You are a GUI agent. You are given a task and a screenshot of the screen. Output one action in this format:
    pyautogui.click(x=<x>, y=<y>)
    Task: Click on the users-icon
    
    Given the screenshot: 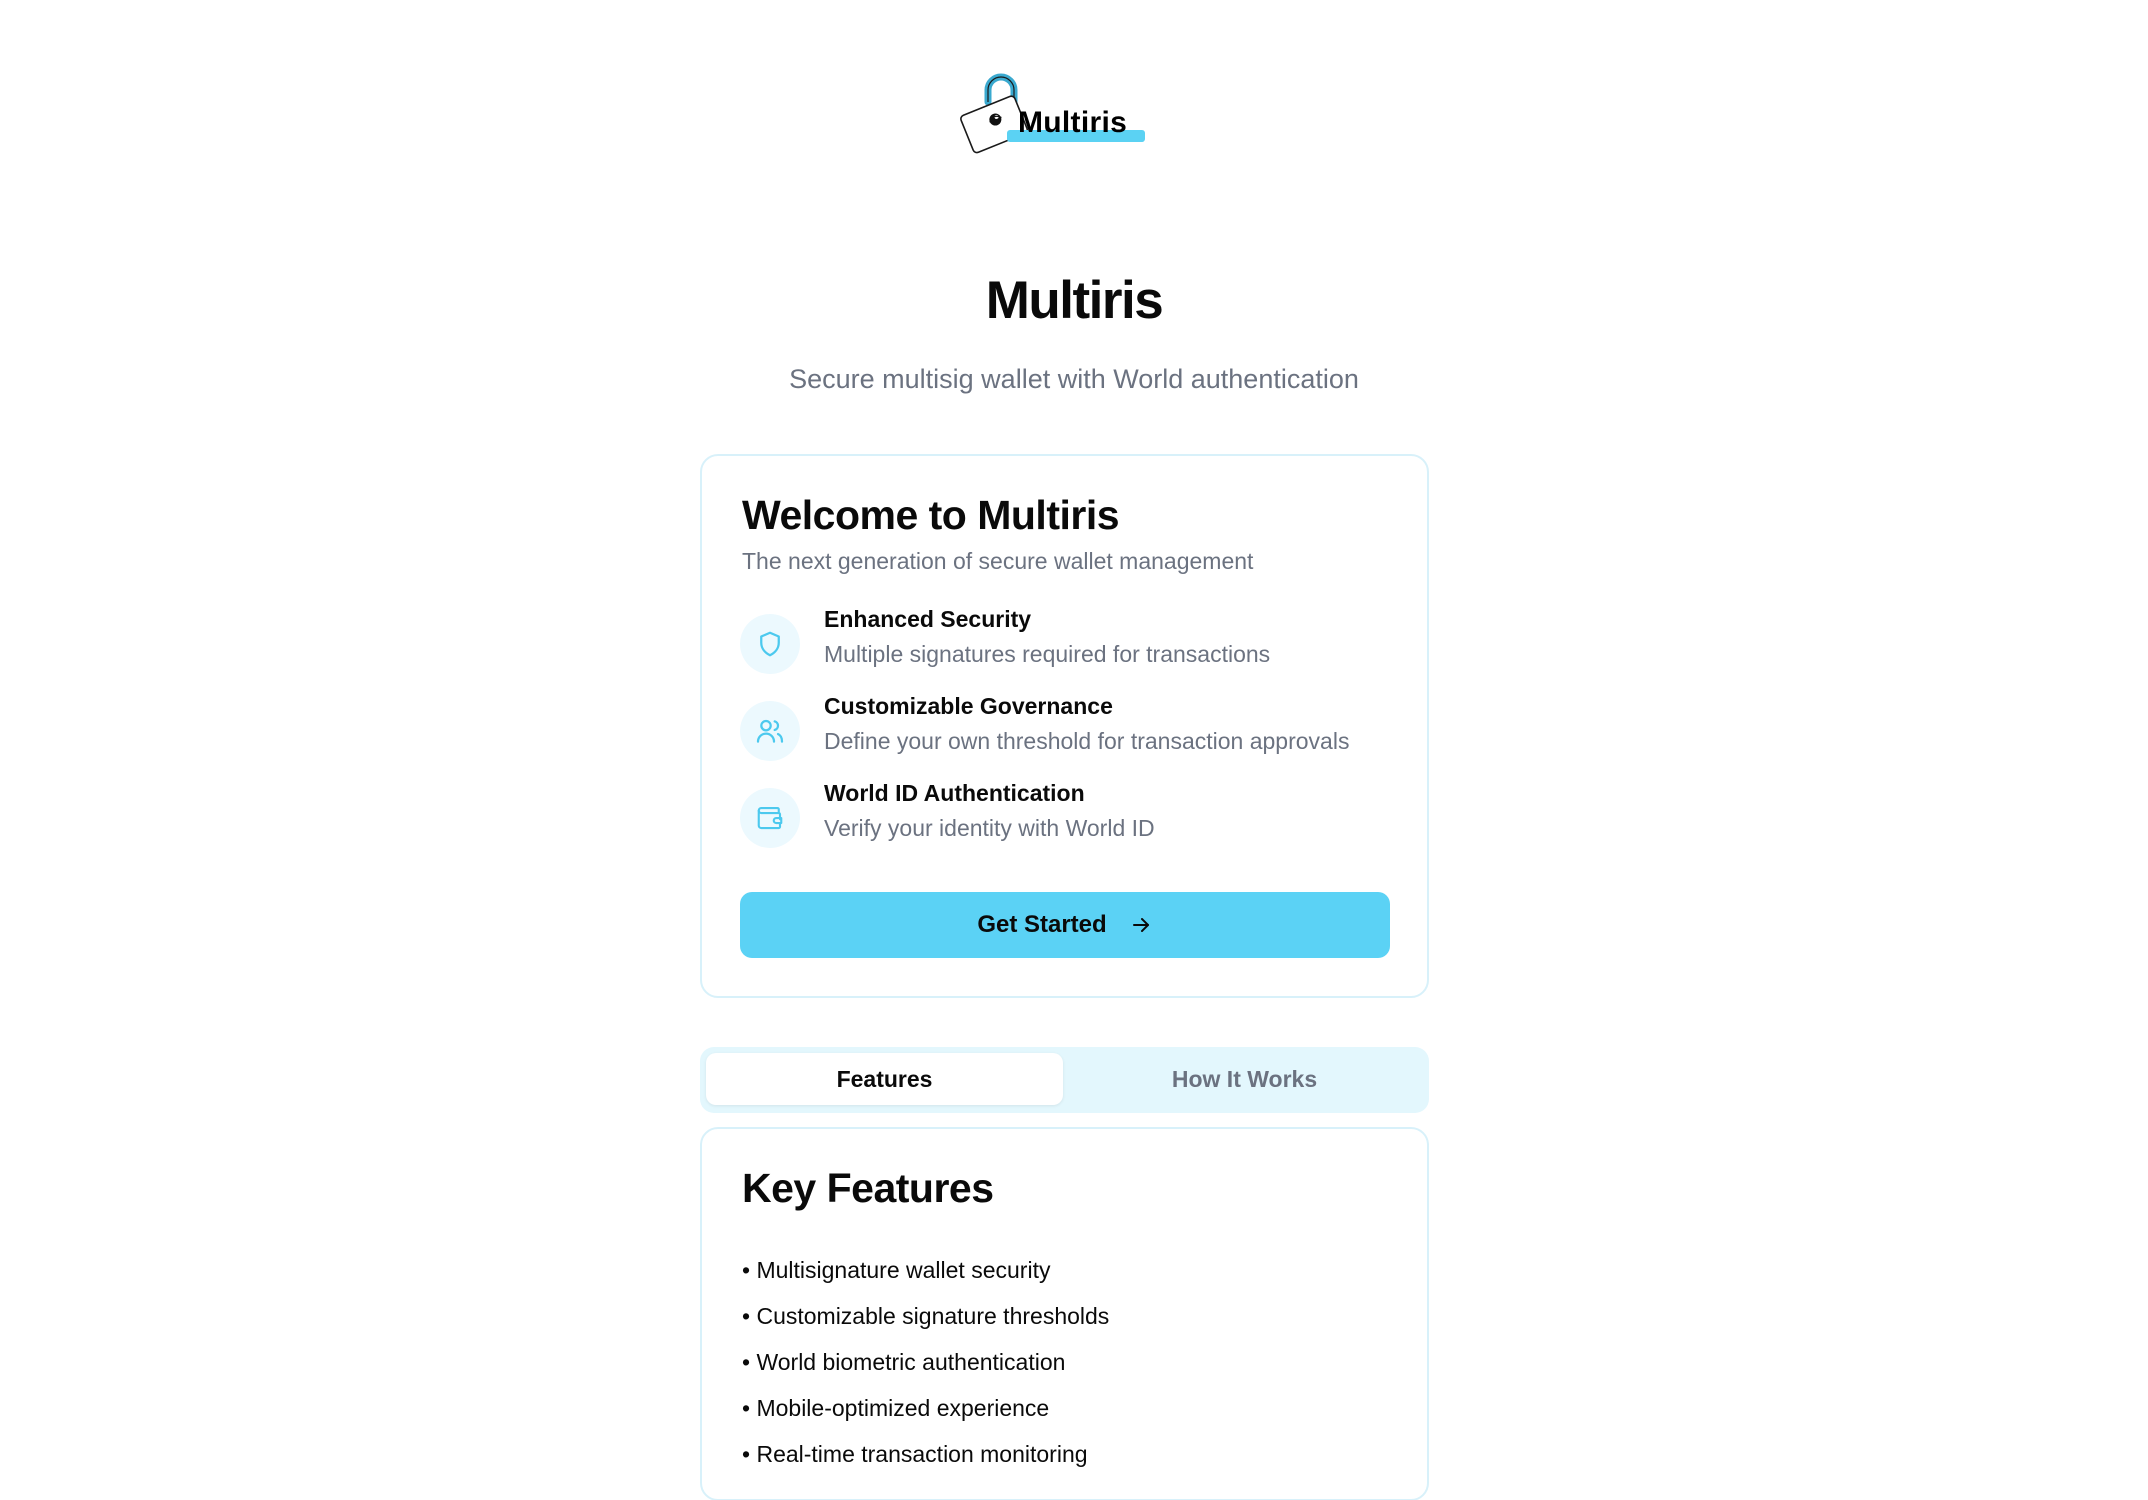 What is the action you would take?
    pyautogui.click(x=770, y=731)
    